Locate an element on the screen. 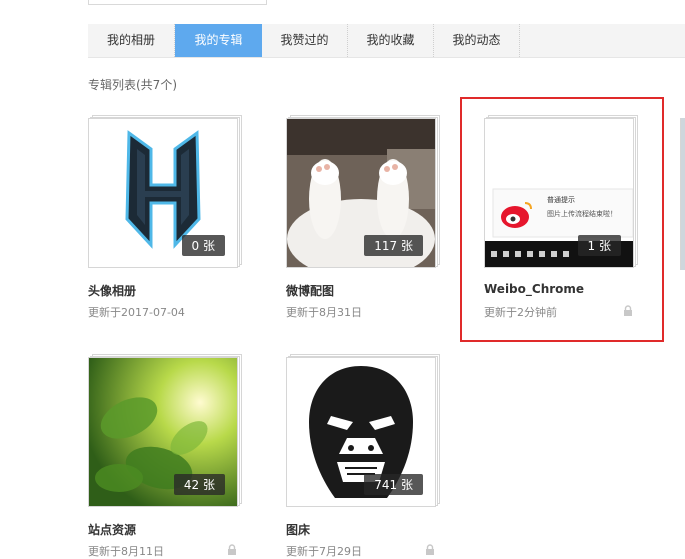  tab-activity: 我的动态 is located at coordinates (477, 40).